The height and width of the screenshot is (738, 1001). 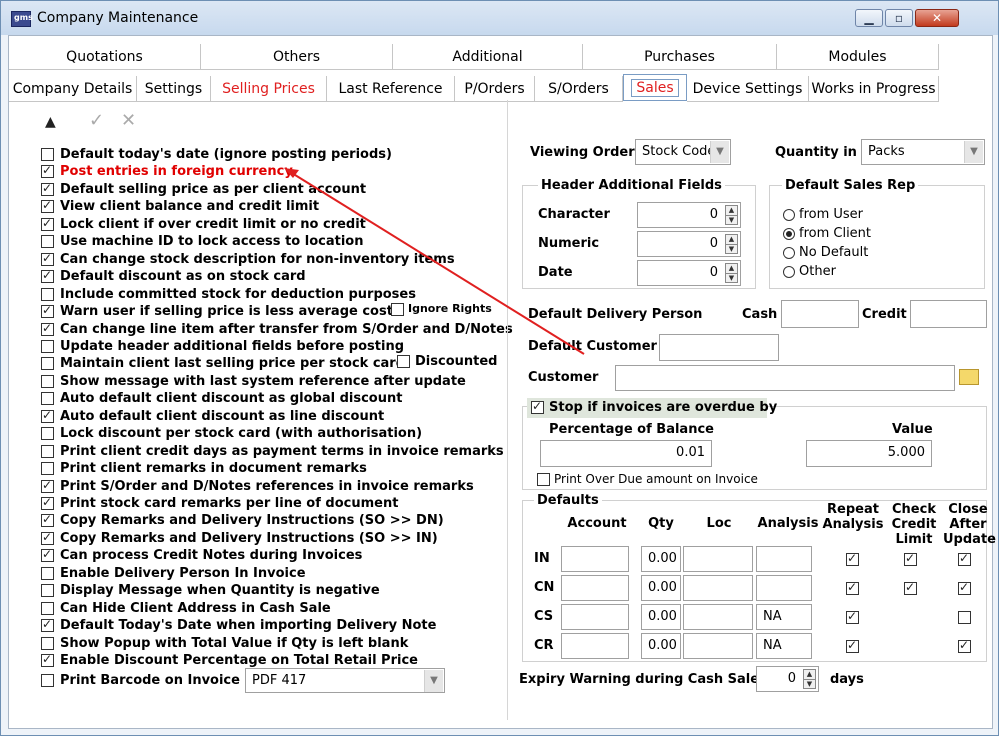 What do you see at coordinates (22, 19) in the screenshot?
I see `app-icon: gms` at bounding box center [22, 19].